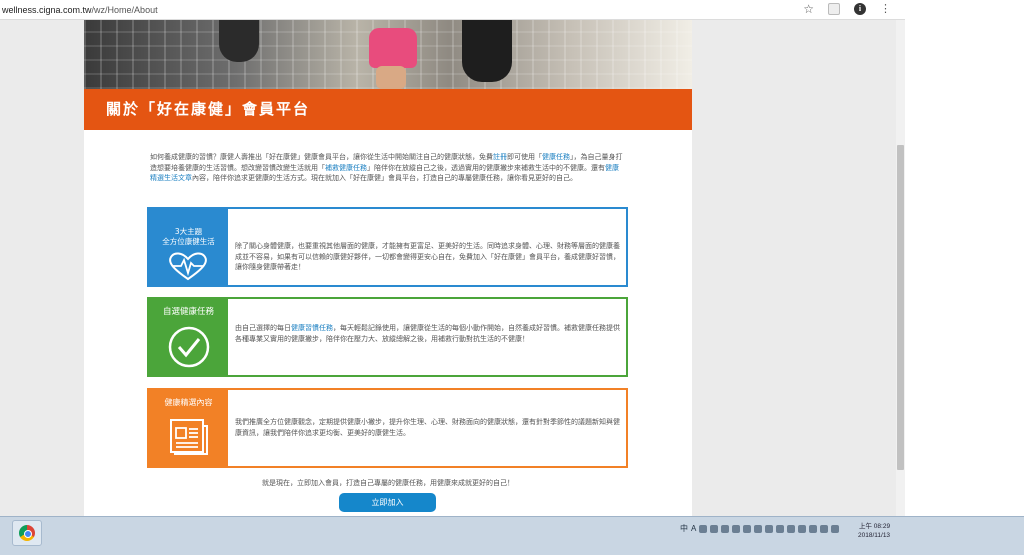 The image size is (1024, 555). Describe the element at coordinates (747, 528) in the screenshot. I see `network-icon` at that location.